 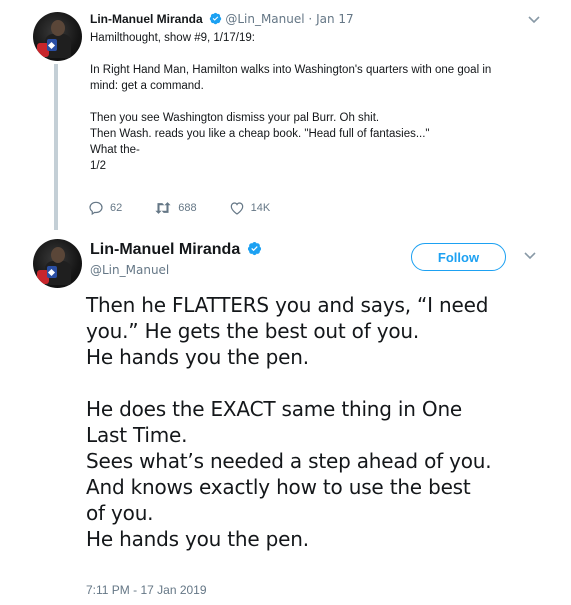 What do you see at coordinates (172, 38) in the screenshot?
I see `tweet-paragraph: Hamilthought, show #9, 1/17/19:` at bounding box center [172, 38].